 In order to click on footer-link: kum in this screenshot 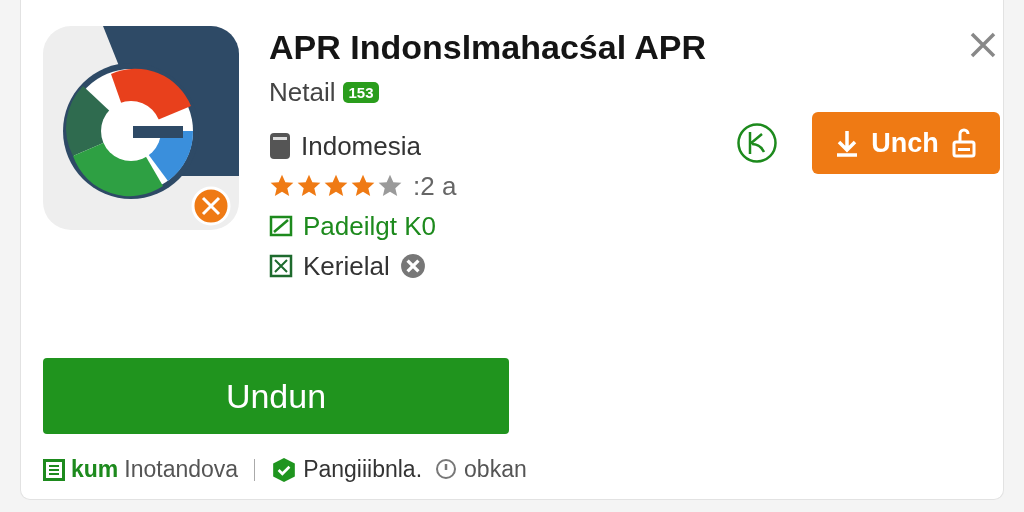, I will do `click(95, 469)`.